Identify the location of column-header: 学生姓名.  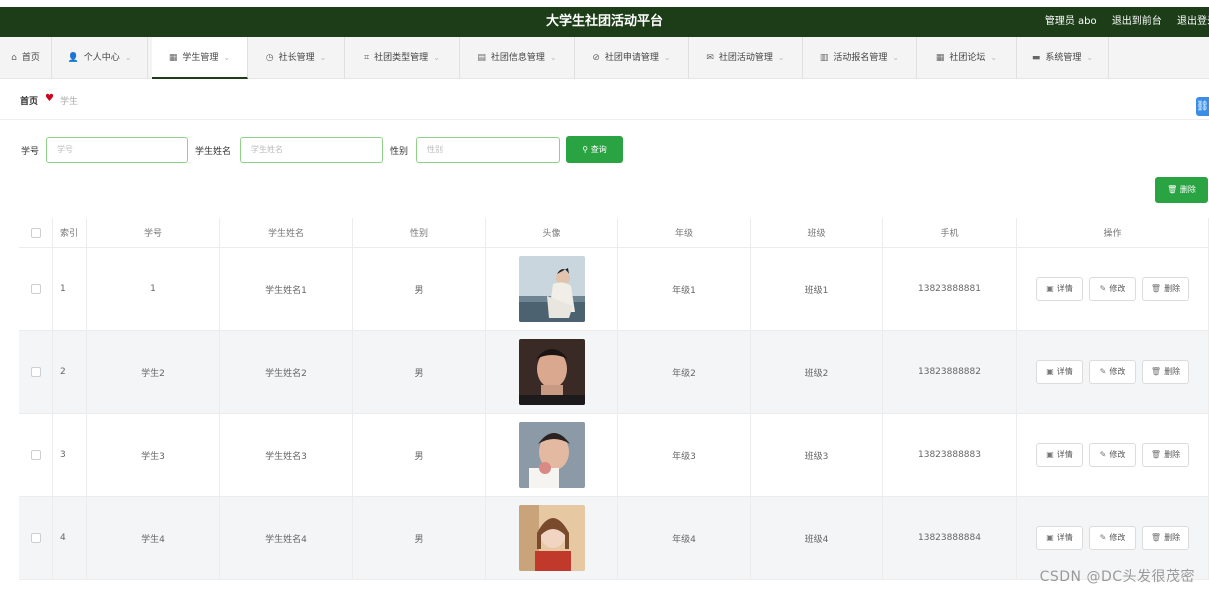
(285, 234).